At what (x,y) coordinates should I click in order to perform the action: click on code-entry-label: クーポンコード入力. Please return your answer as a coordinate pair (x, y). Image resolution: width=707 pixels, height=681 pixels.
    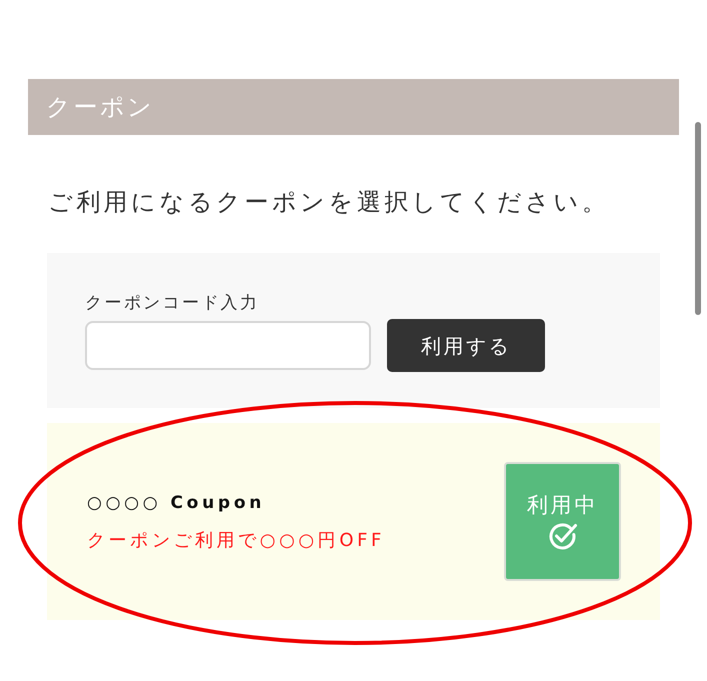
    Looking at the image, I should click on (172, 303).